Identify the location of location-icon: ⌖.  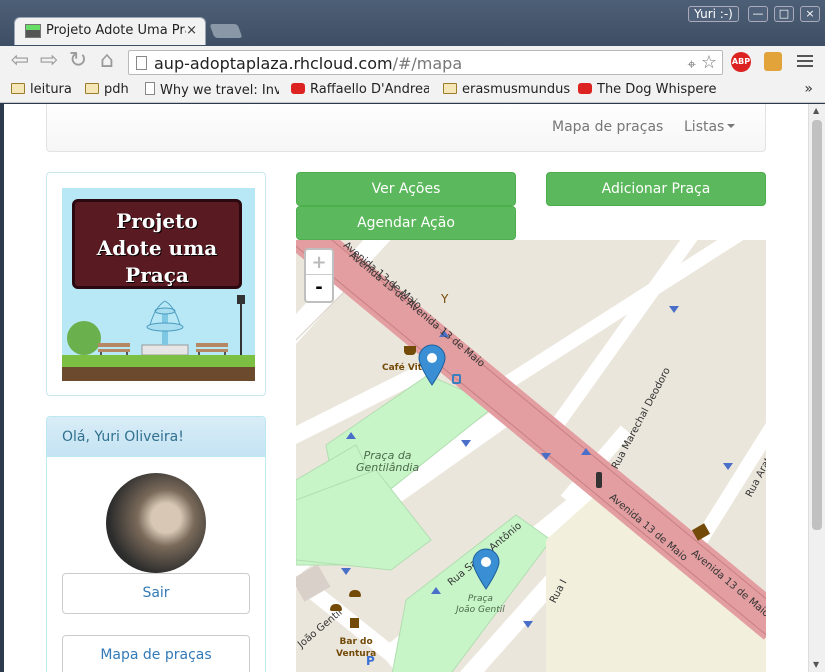
(692, 64).